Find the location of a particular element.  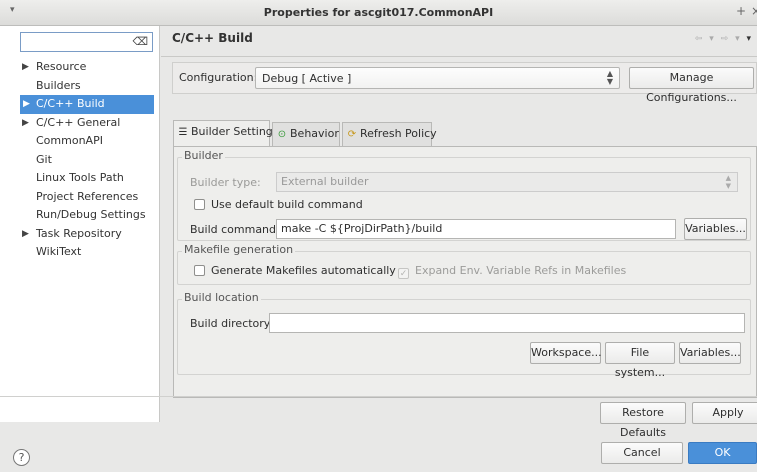

nav-item-git: Git is located at coordinates (80, 160).